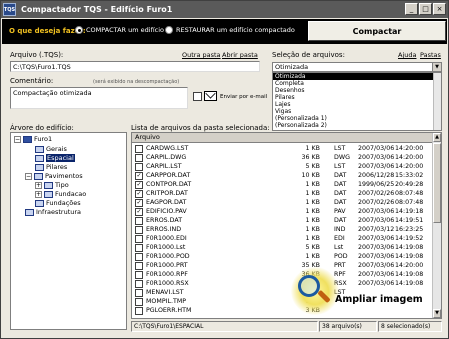 This screenshot has width=449, height=339. I want to click on selection-dropdown: Otimizada ▼, so click(357, 67).